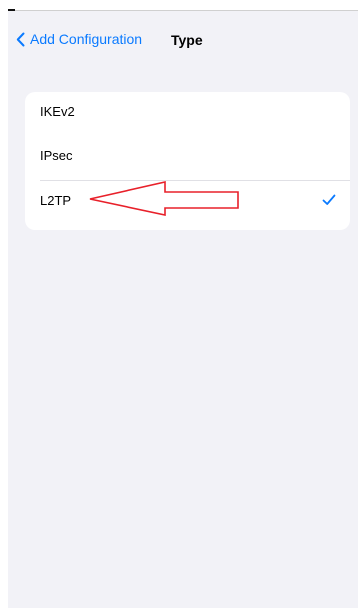  Describe the element at coordinates (187, 156) in the screenshot. I see `list-item-ipsec: IPsec` at that location.